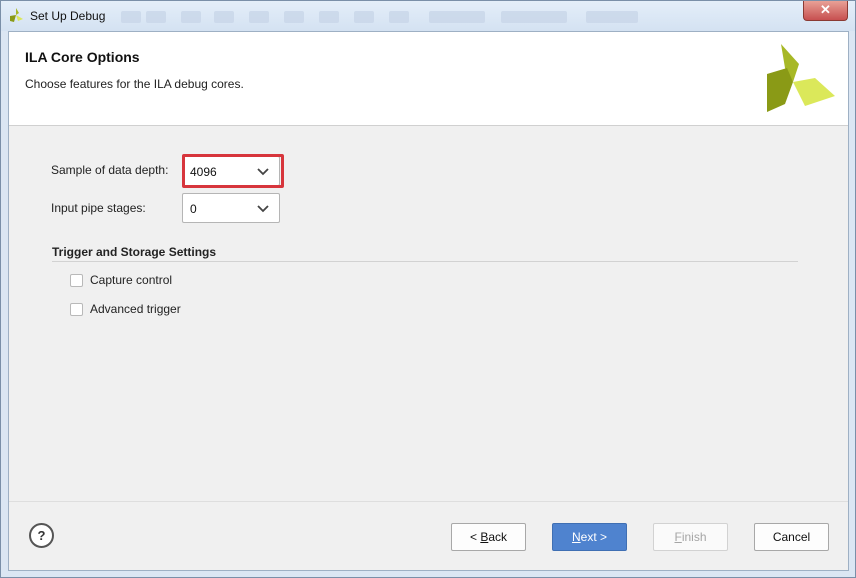 The height and width of the screenshot is (578, 856). I want to click on vivado-logo-icon, so click(16, 15).